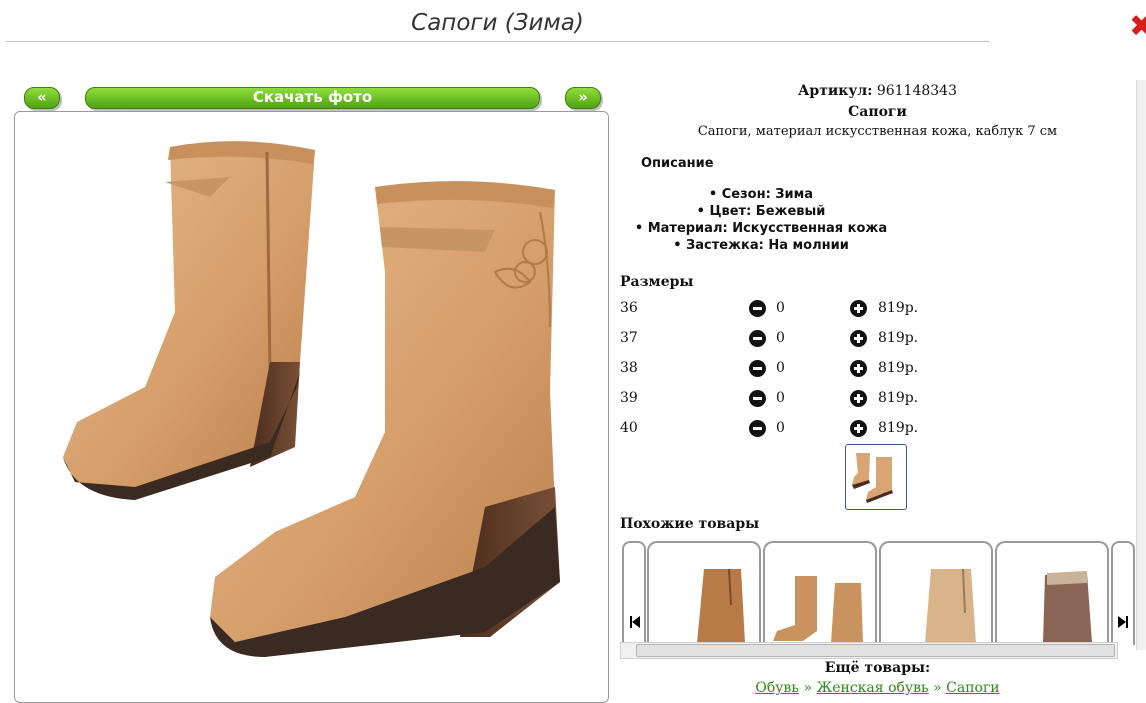 The image size is (1146, 703). Describe the element at coordinates (312, 98) in the screenshot. I see `download-photo-button: Скачать фото` at that location.